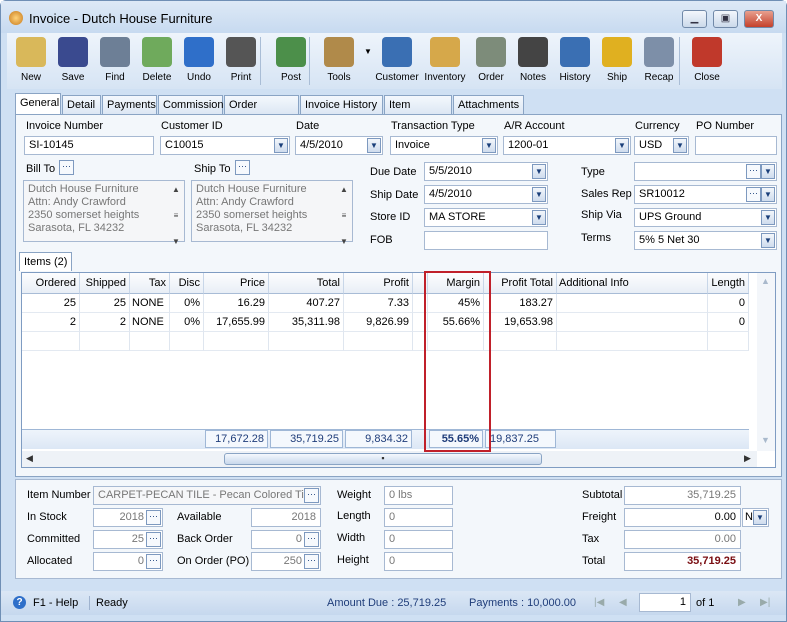 Image resolution: width=787 pixels, height=622 pixels. What do you see at coordinates (225, 145) in the screenshot?
I see `customer-id-select: C10015 ▼` at bounding box center [225, 145].